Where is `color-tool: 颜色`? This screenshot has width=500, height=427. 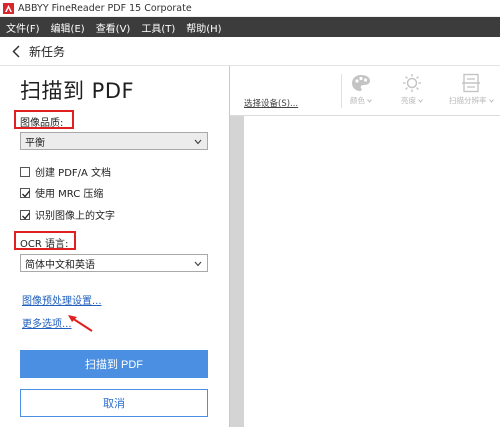
color-tool: 颜色 is located at coordinates (361, 89).